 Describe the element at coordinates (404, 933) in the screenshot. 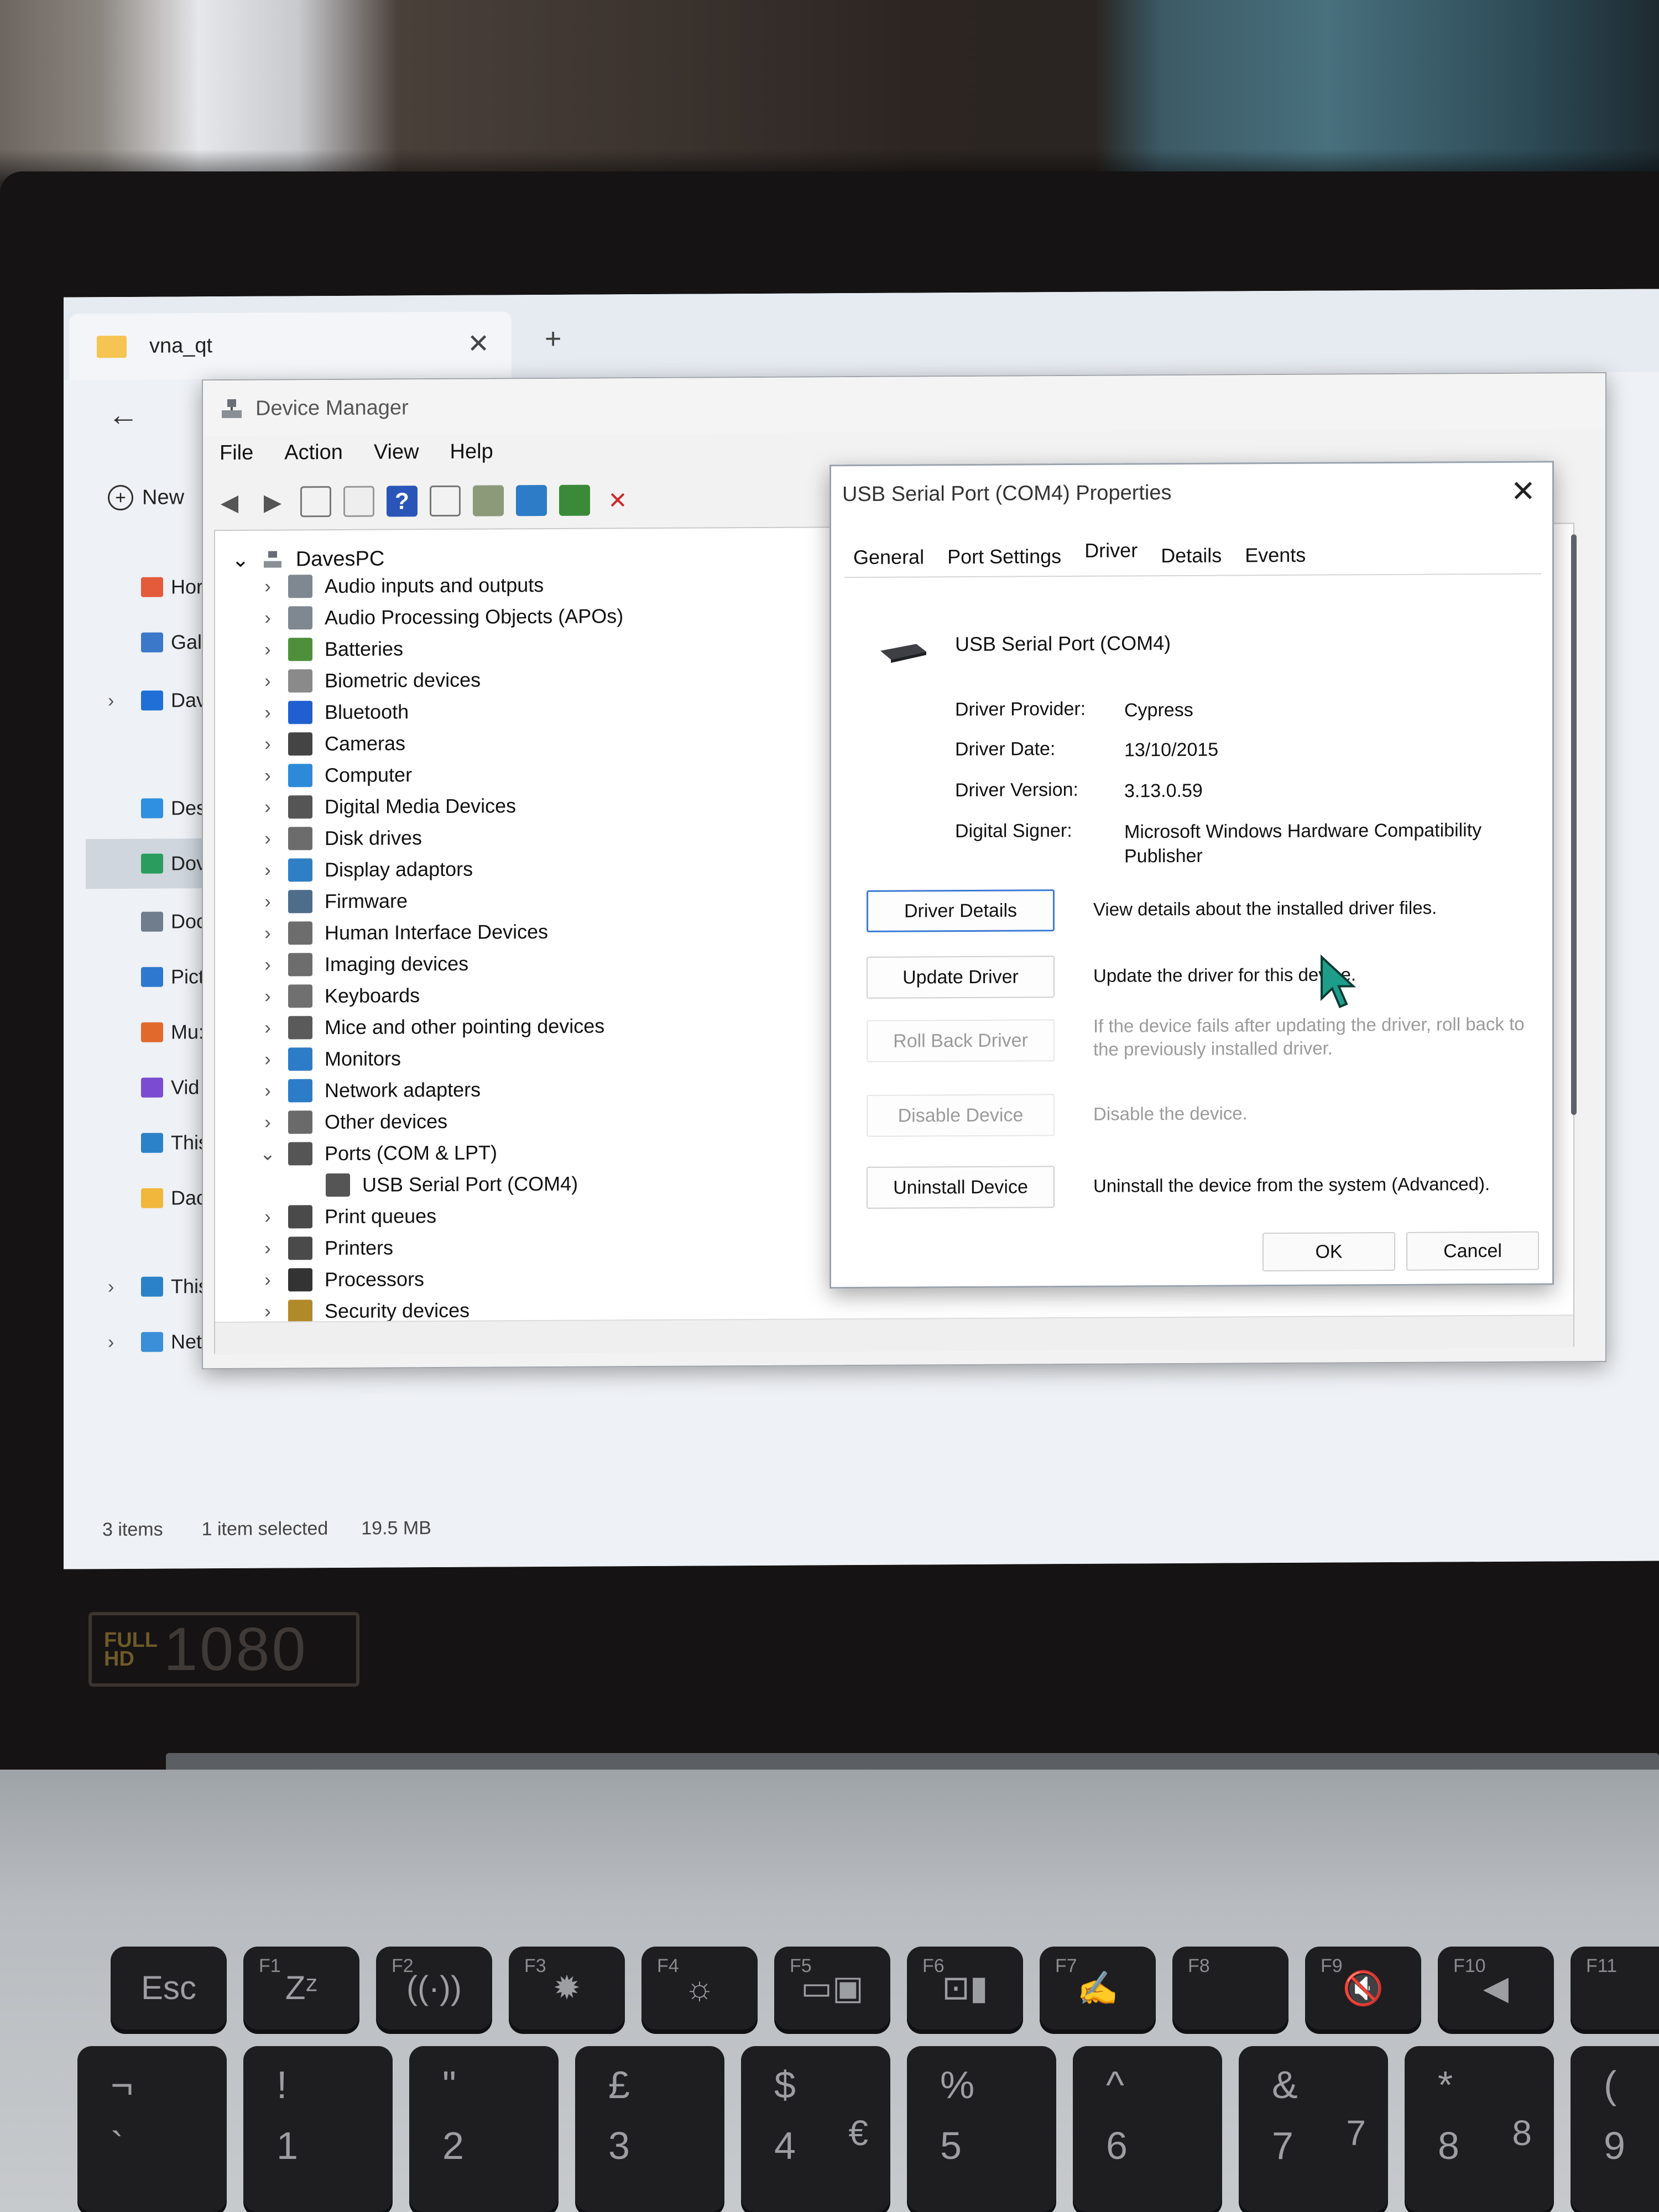

I see `tree-category: › Human Interface Devices` at that location.